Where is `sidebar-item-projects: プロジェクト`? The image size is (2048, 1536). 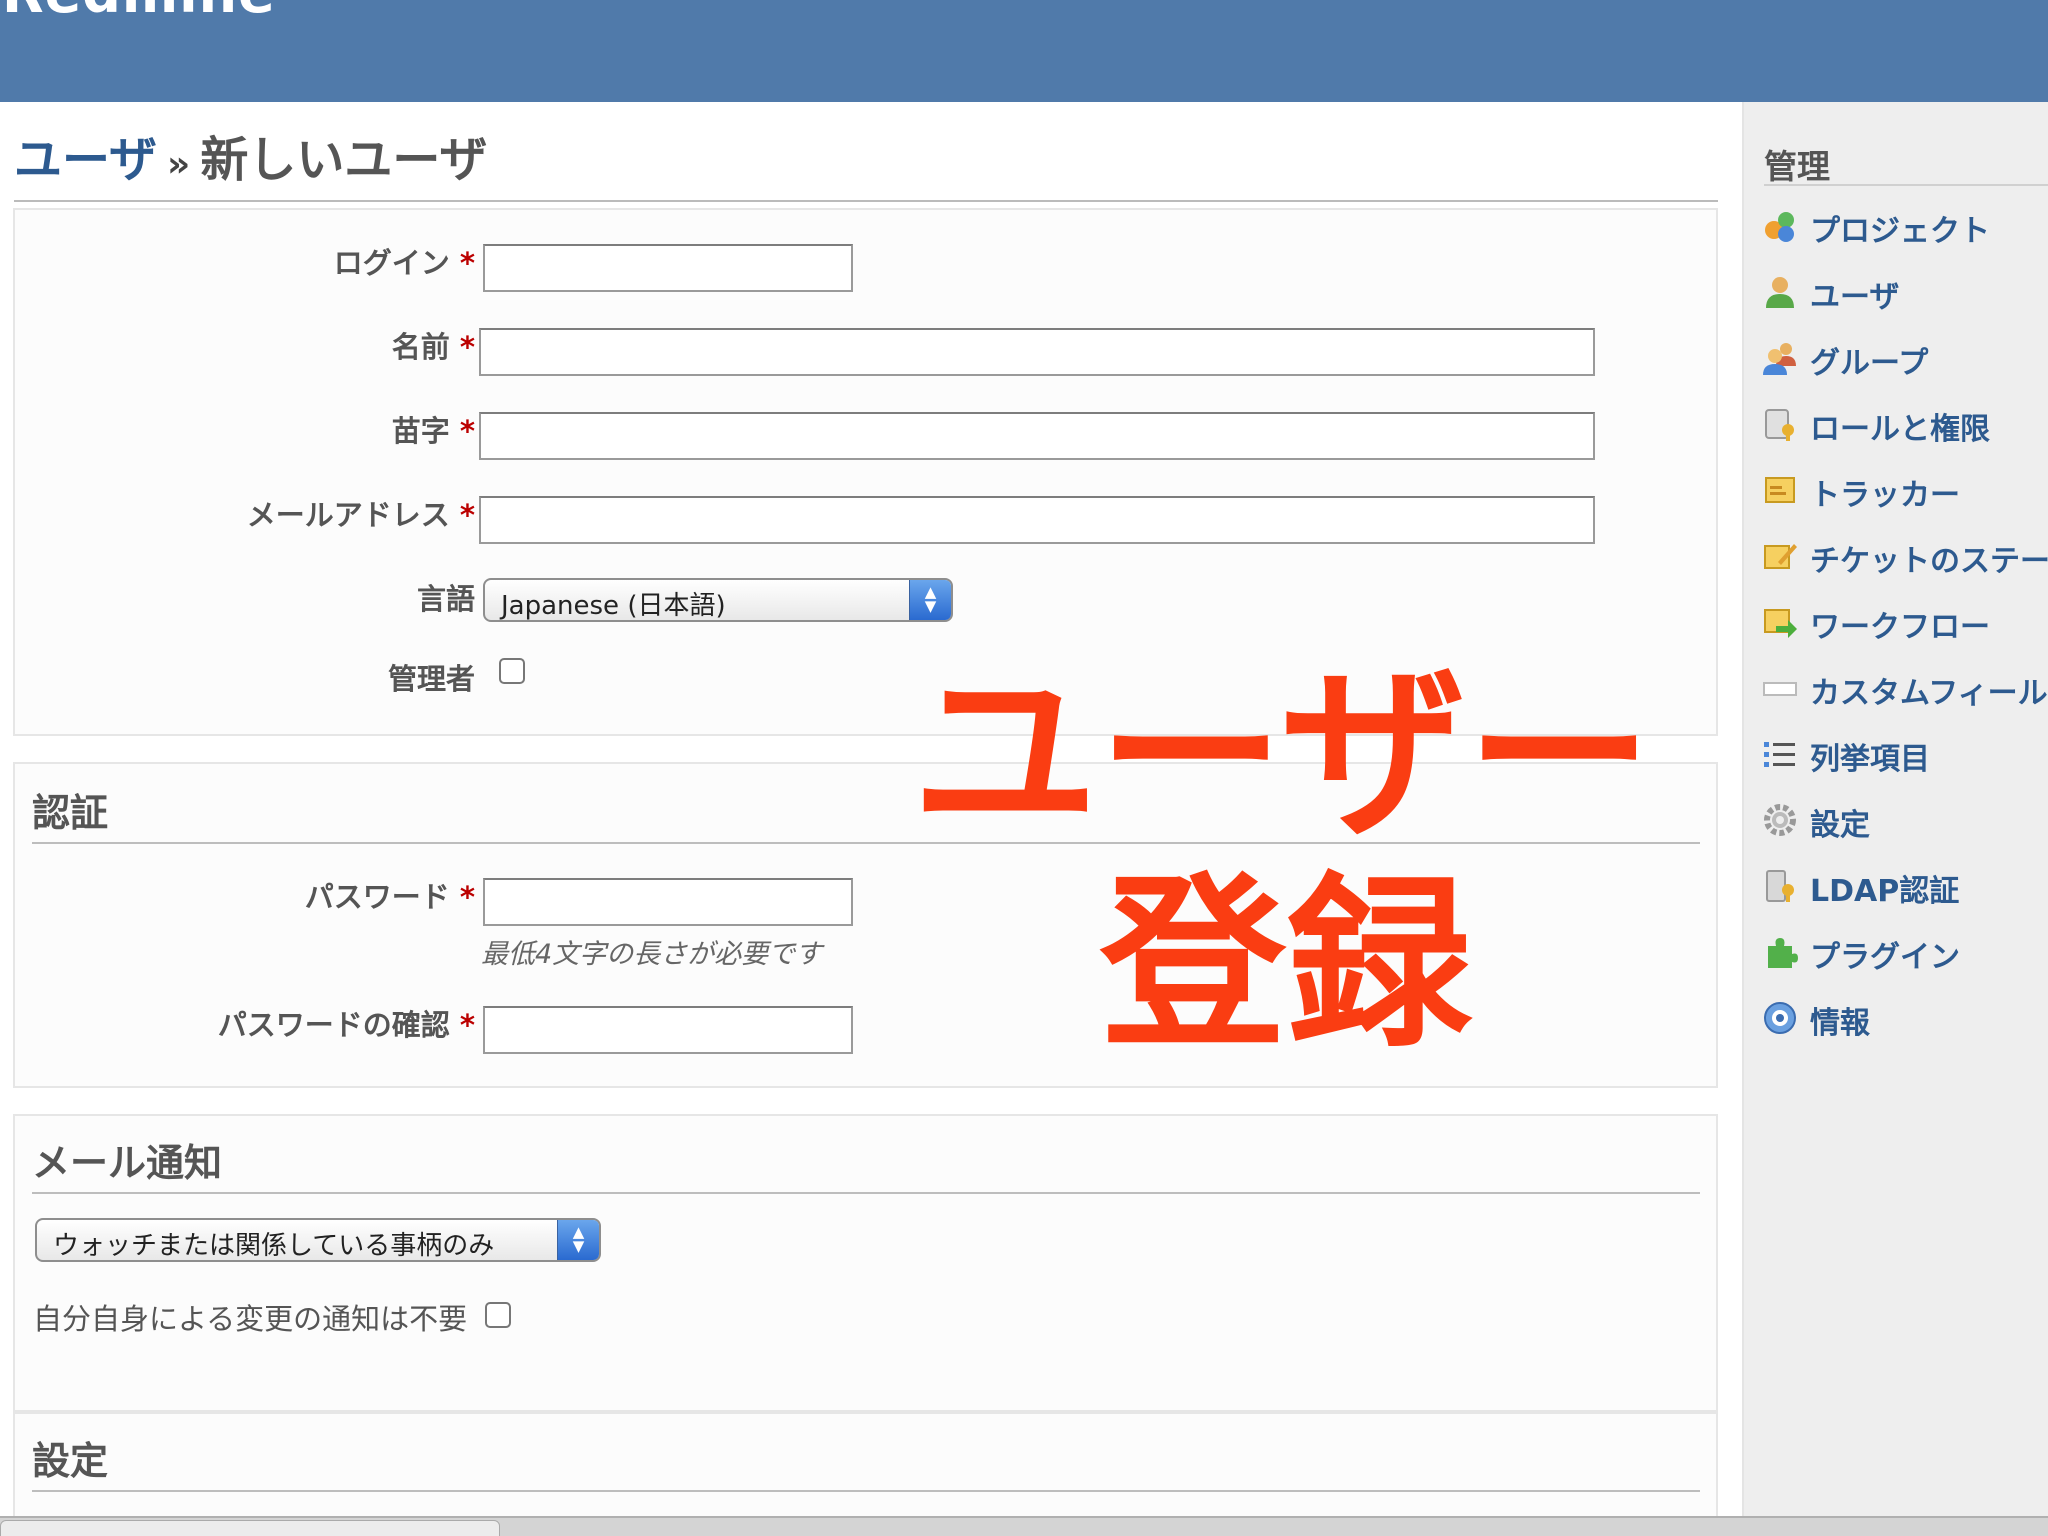 sidebar-item-projects: プロジェクト is located at coordinates (1905, 226).